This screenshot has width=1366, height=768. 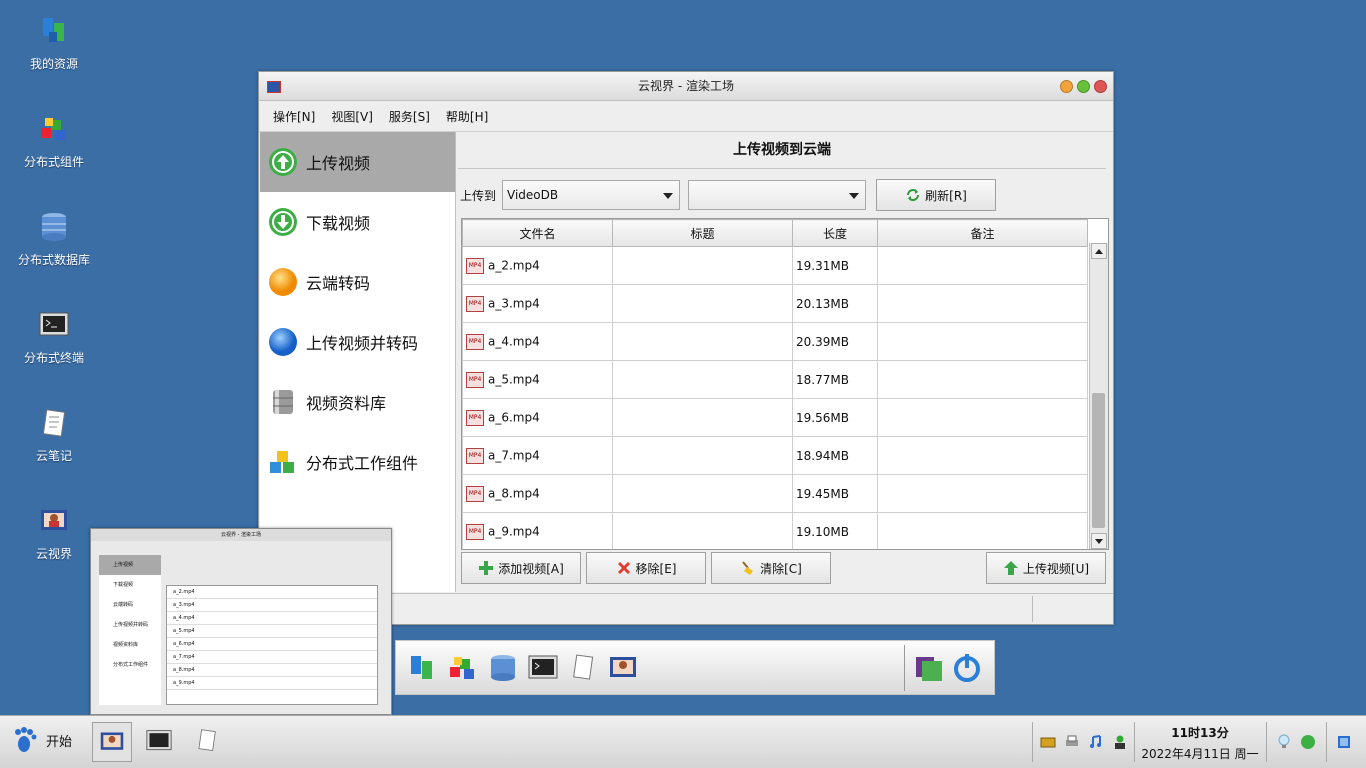 I want to click on table-row: MP4 a_4.mp4 20.39MB, so click(x=775, y=341).